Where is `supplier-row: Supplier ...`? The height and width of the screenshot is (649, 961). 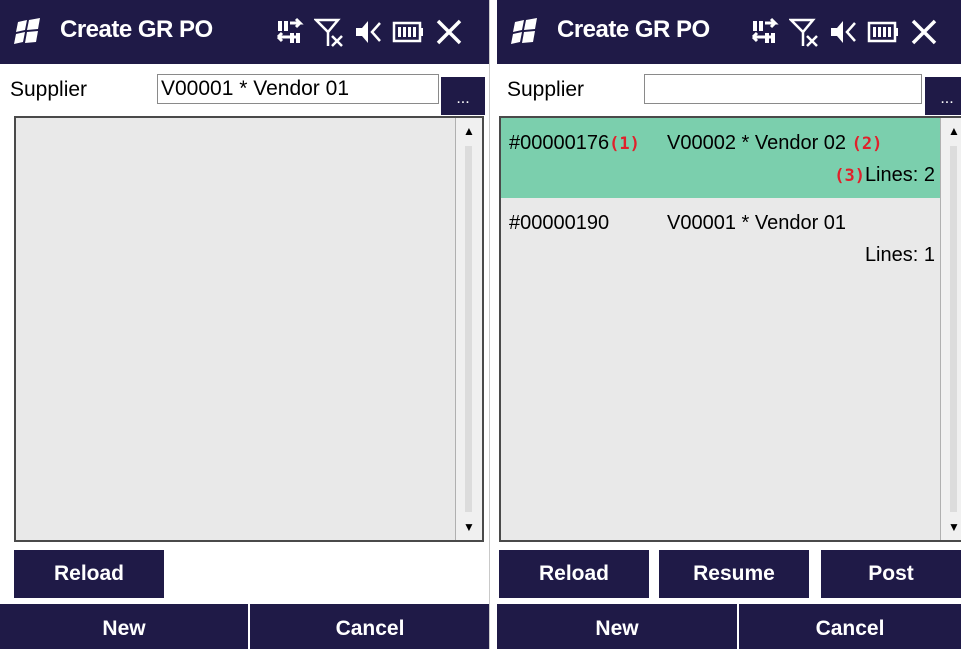
supplier-row: Supplier ... is located at coordinates (729, 90).